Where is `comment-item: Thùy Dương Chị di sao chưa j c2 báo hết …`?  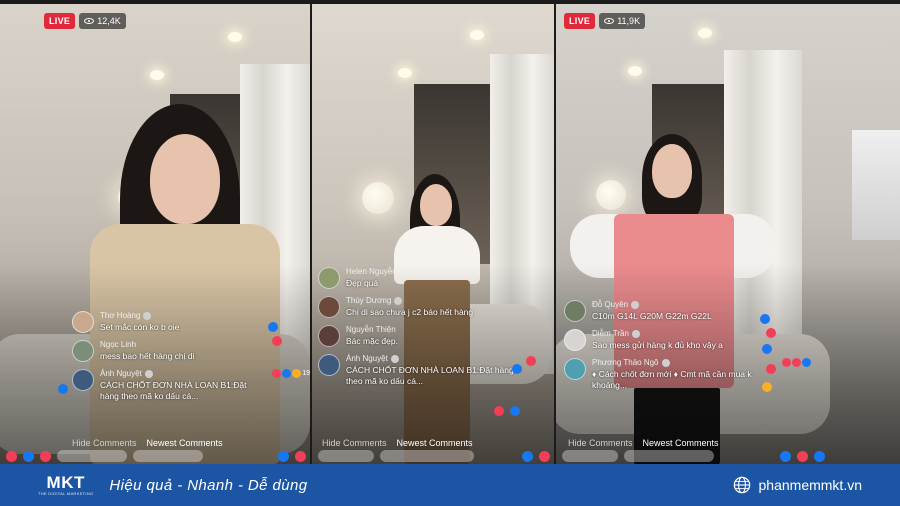
comment-item: Thùy Dương Chị di sao chưa j c2 báo hết … is located at coordinates (422, 307).